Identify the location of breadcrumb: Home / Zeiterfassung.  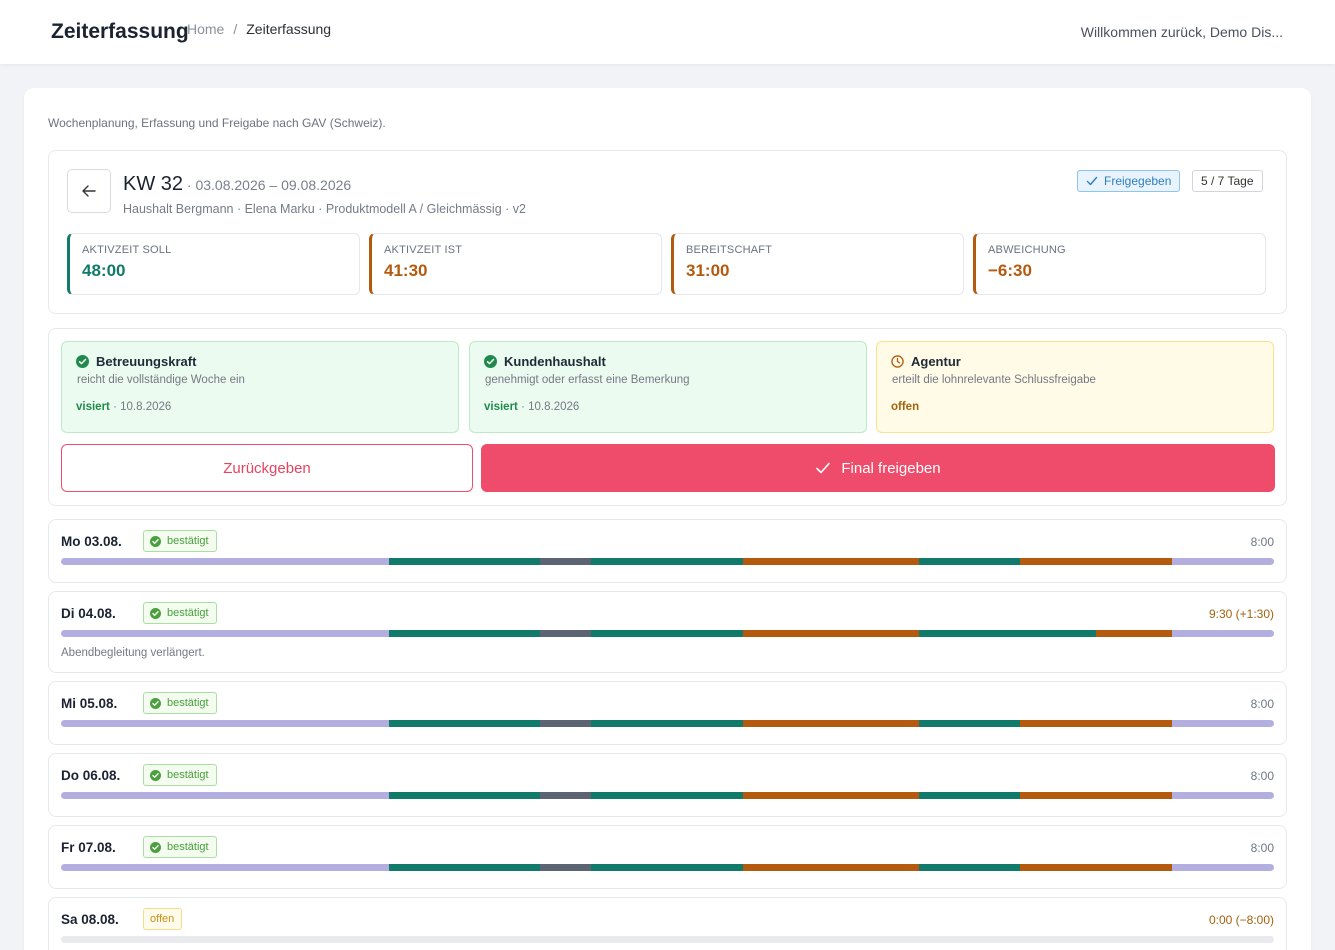
(259, 29).